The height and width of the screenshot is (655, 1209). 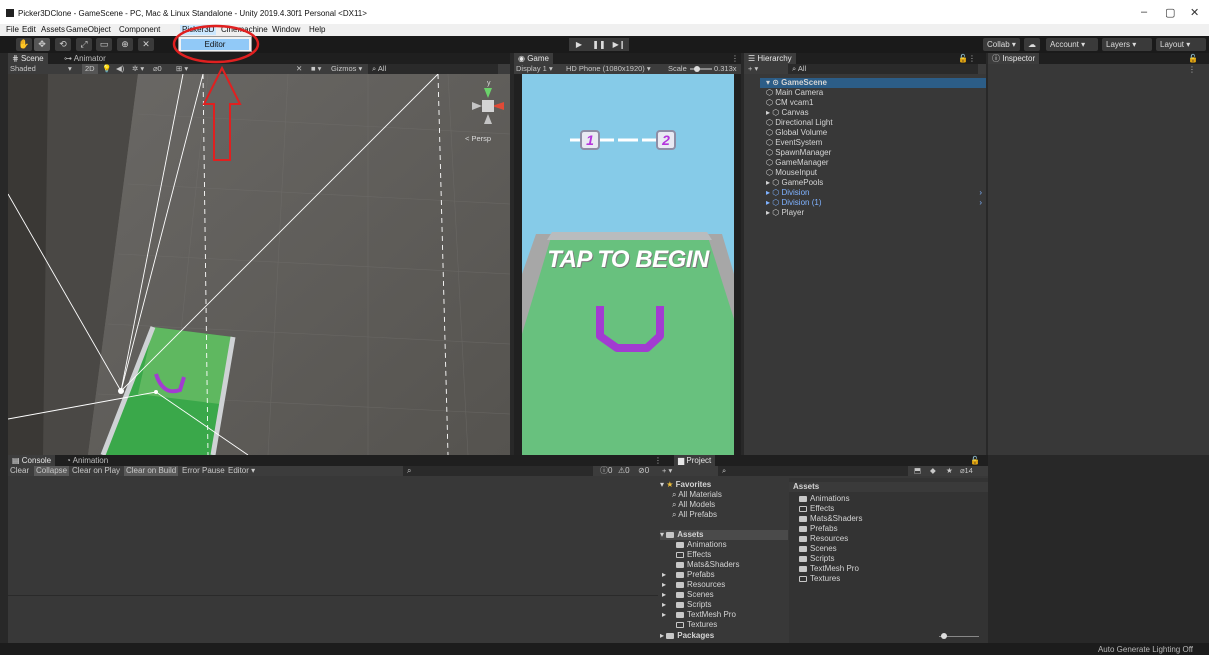 I want to click on persp-label: < Persp, so click(x=478, y=138).